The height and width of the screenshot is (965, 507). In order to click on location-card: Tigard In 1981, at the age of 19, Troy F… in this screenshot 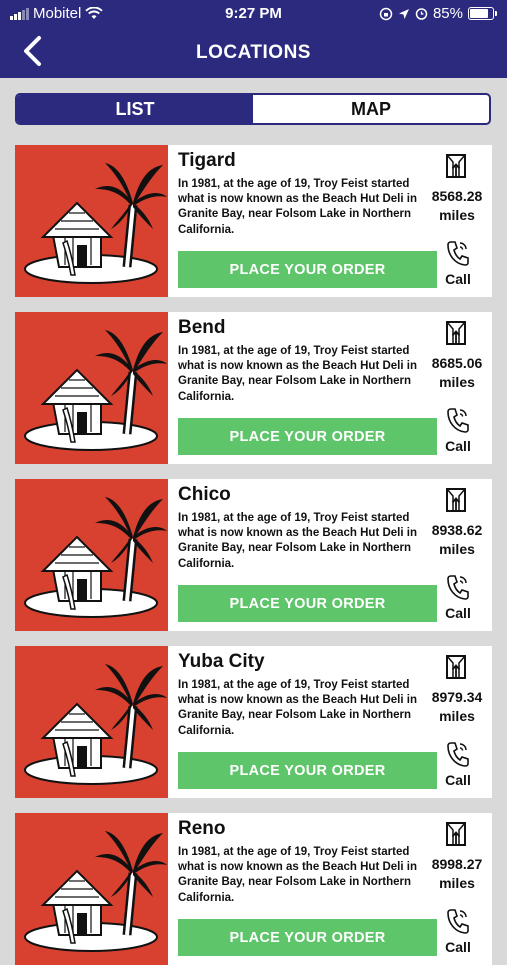, I will do `click(253, 221)`.